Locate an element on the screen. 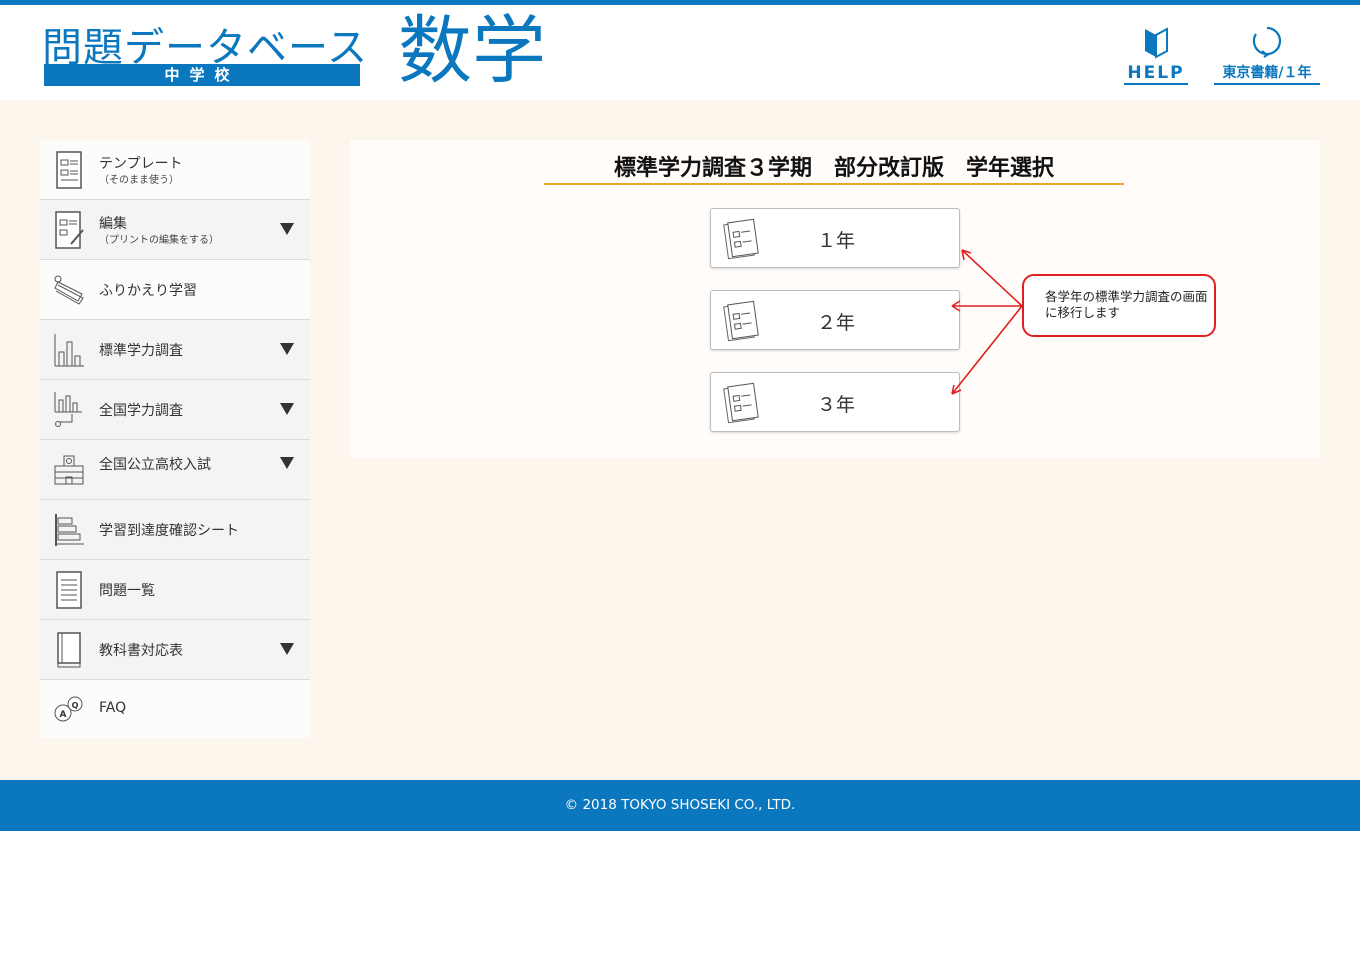 This screenshot has width=1360, height=961. bar-chart-icon is located at coordinates (69, 350).